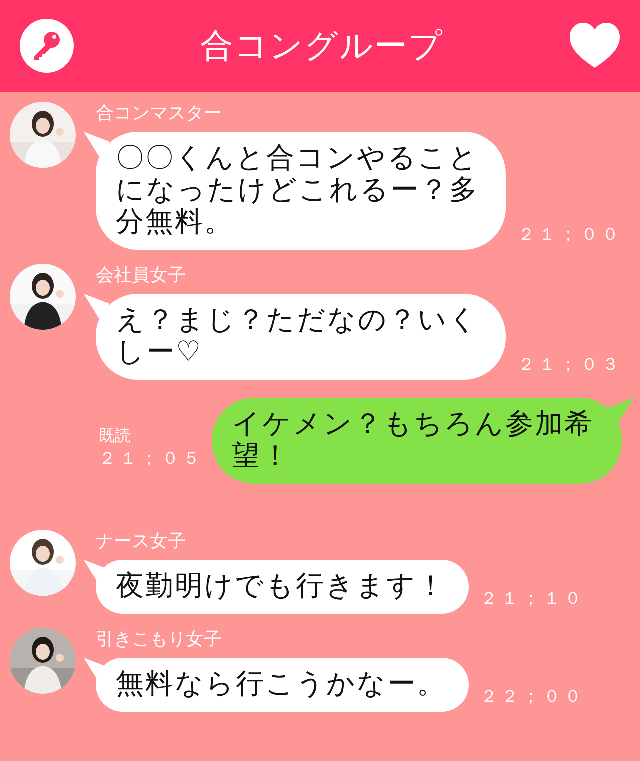  What do you see at coordinates (301, 337) in the screenshot?
I see `message-bubble: え？まじ？ただなの？いくしー♡` at bounding box center [301, 337].